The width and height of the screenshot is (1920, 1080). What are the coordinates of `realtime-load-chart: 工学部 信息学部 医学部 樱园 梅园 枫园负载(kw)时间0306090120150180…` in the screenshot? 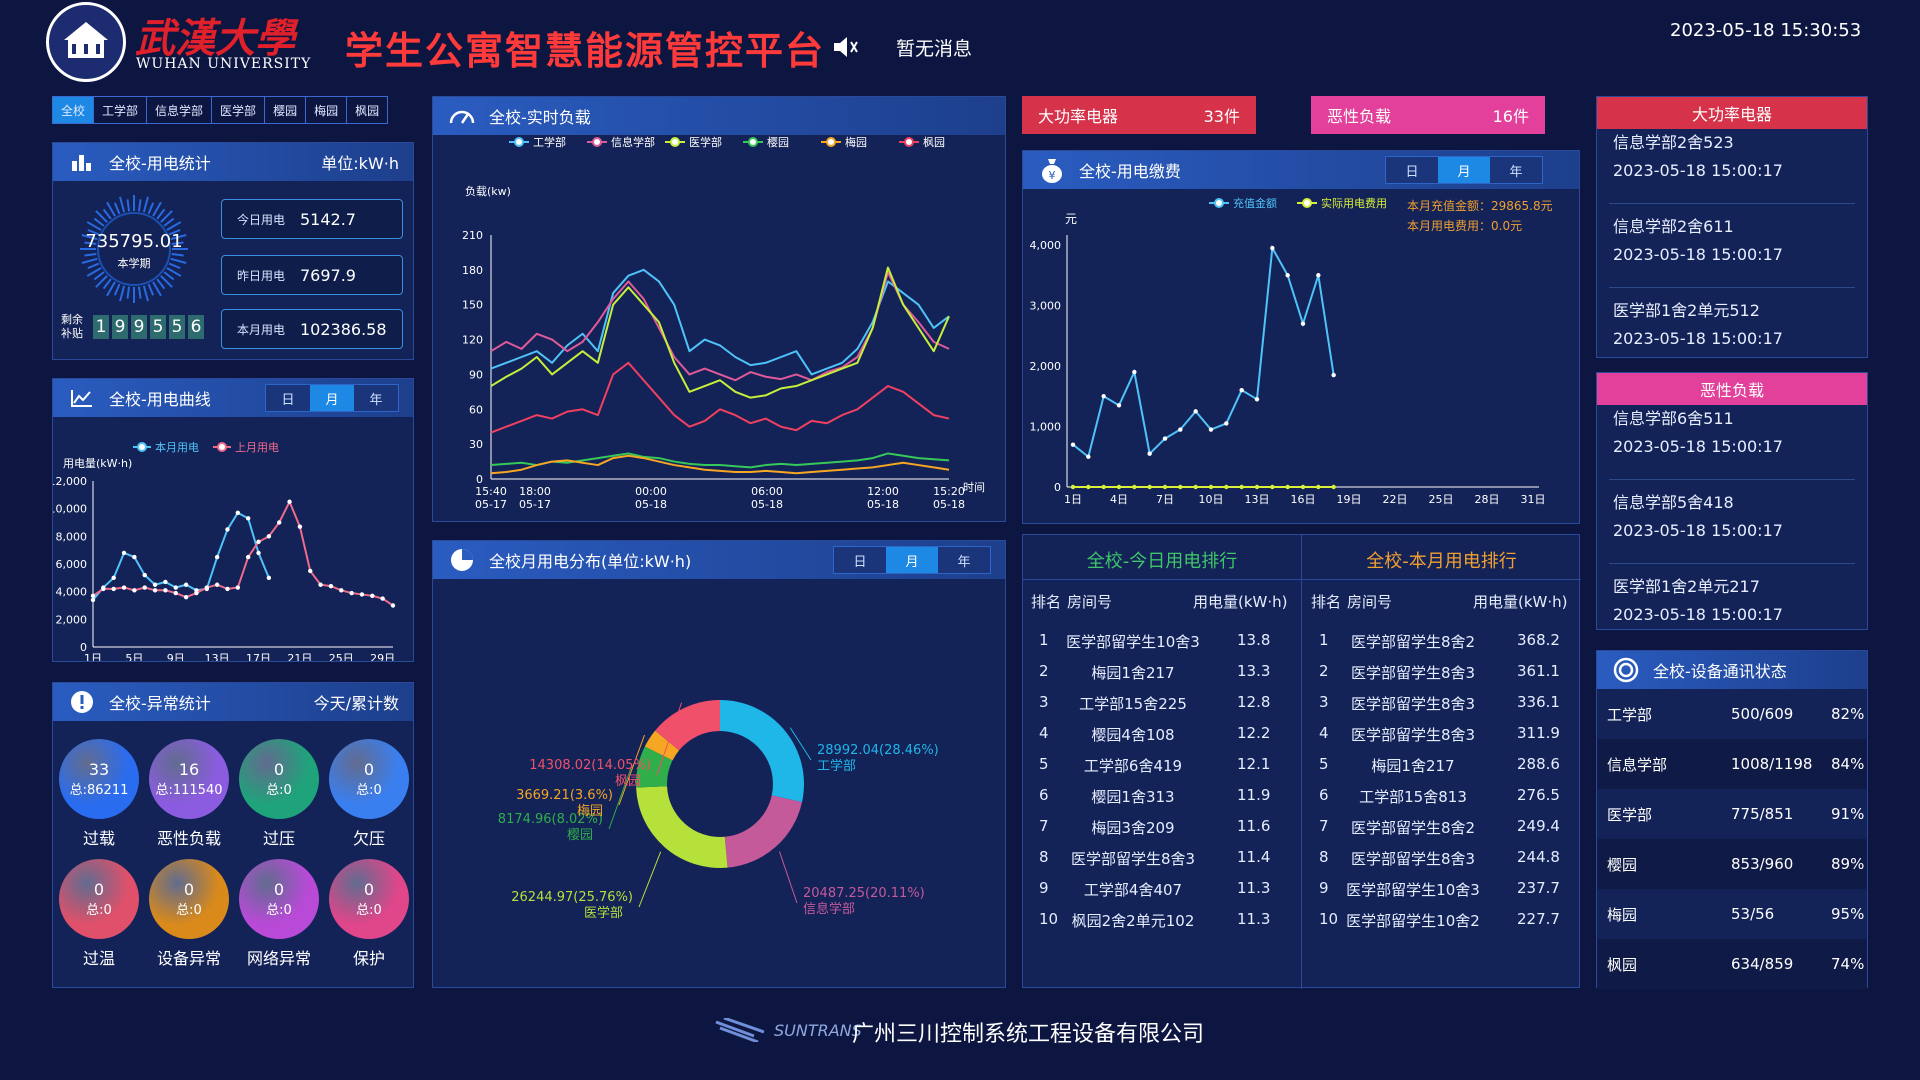 It's located at (723, 323).